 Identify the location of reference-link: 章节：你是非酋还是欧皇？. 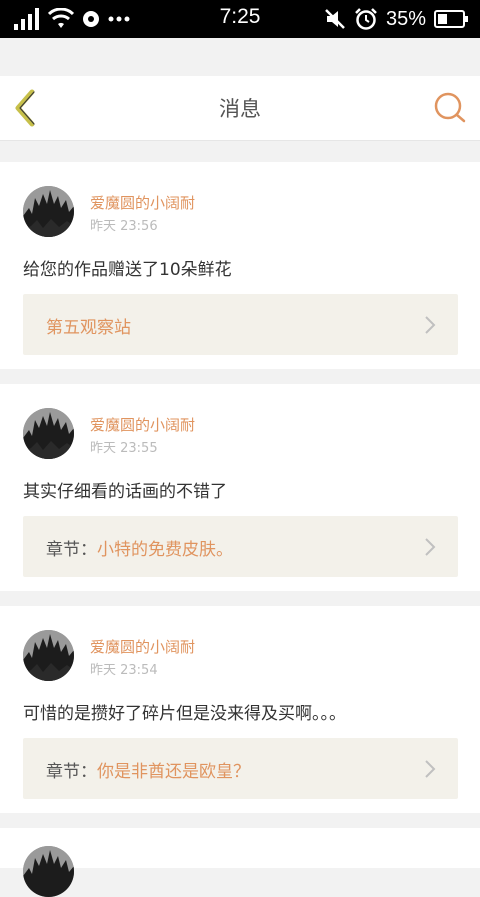
(240, 768).